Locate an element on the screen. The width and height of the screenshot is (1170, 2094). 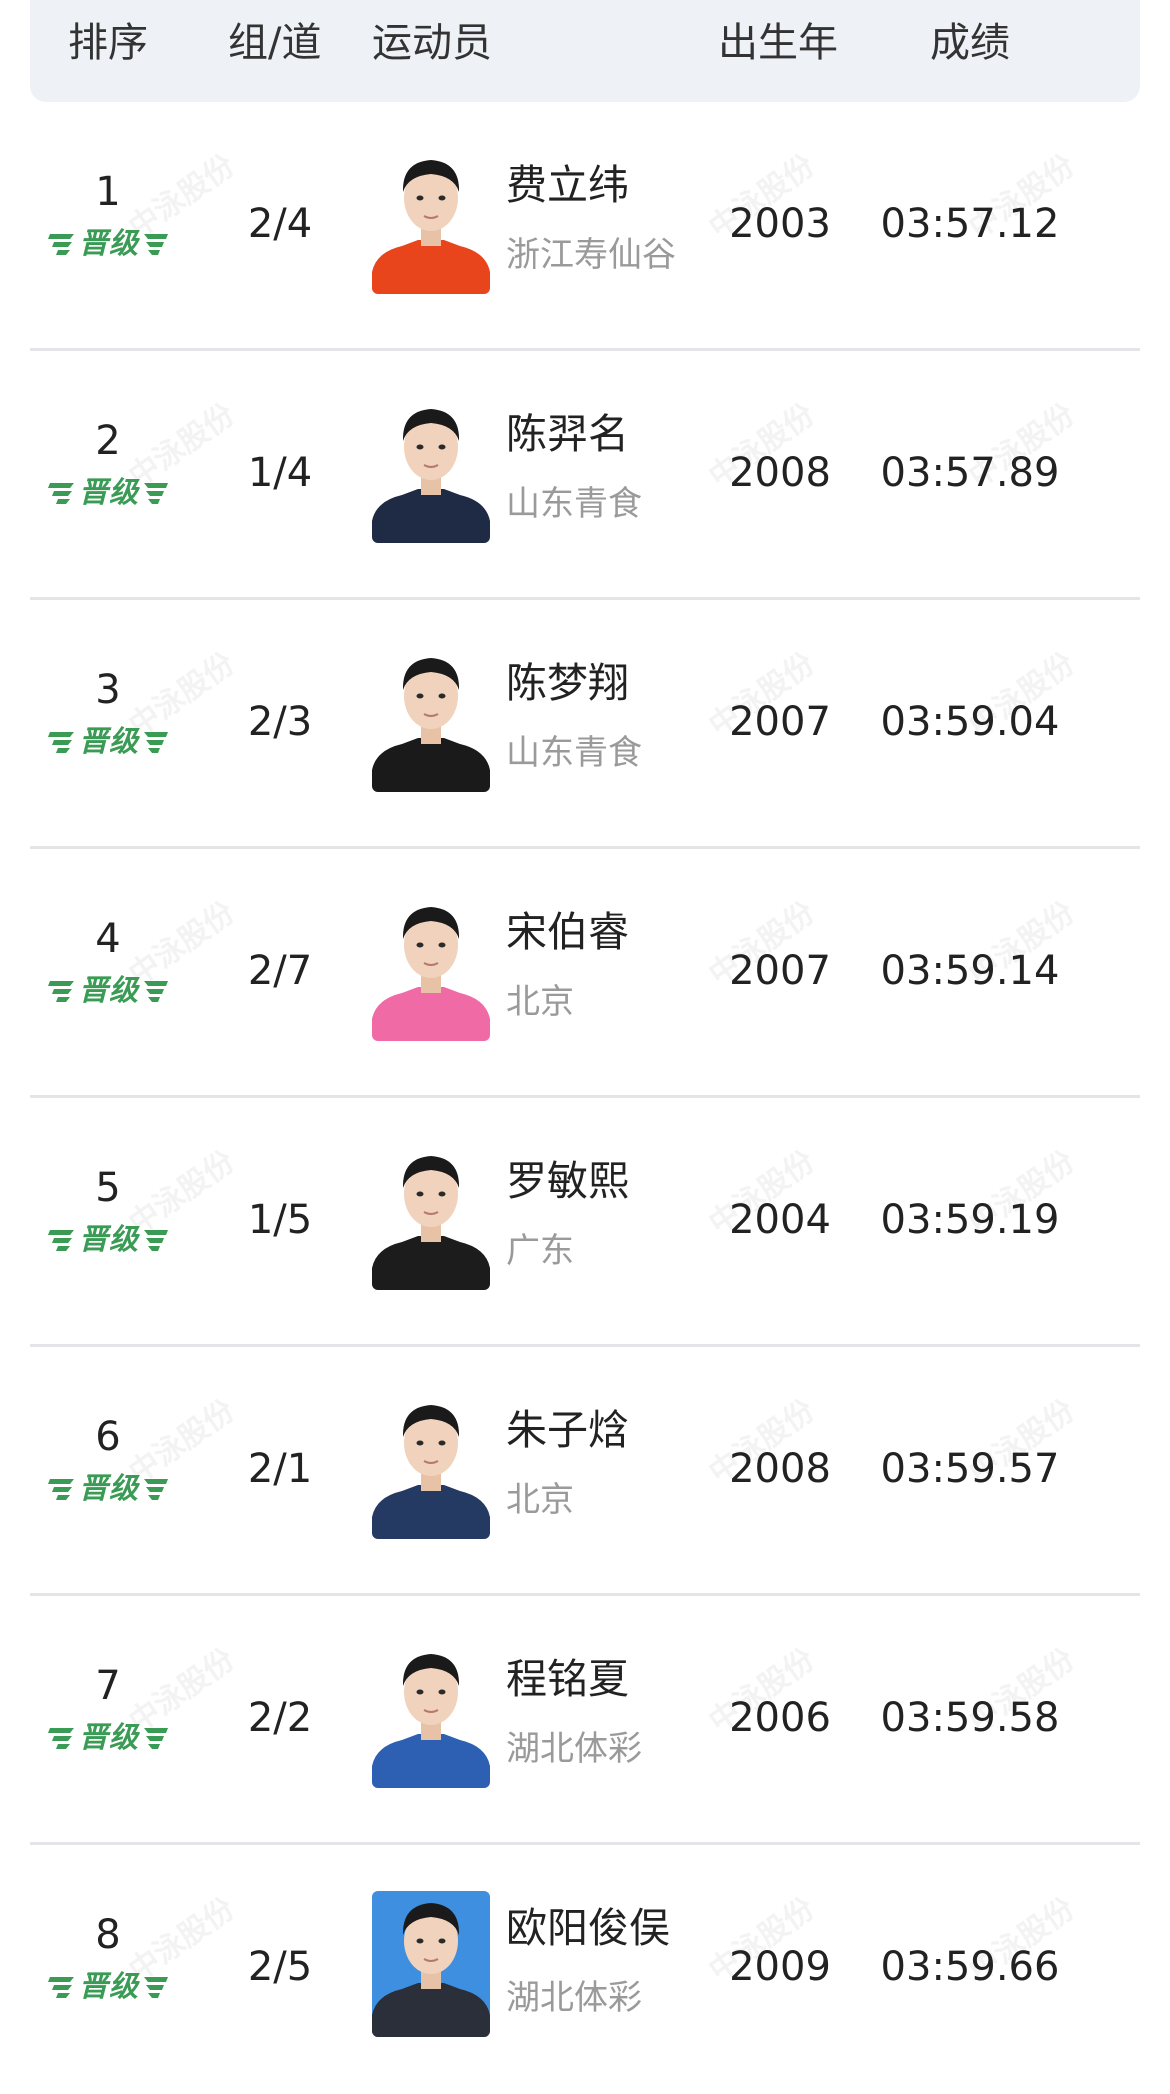
rank-number: 2 is located at coordinates (108, 441).